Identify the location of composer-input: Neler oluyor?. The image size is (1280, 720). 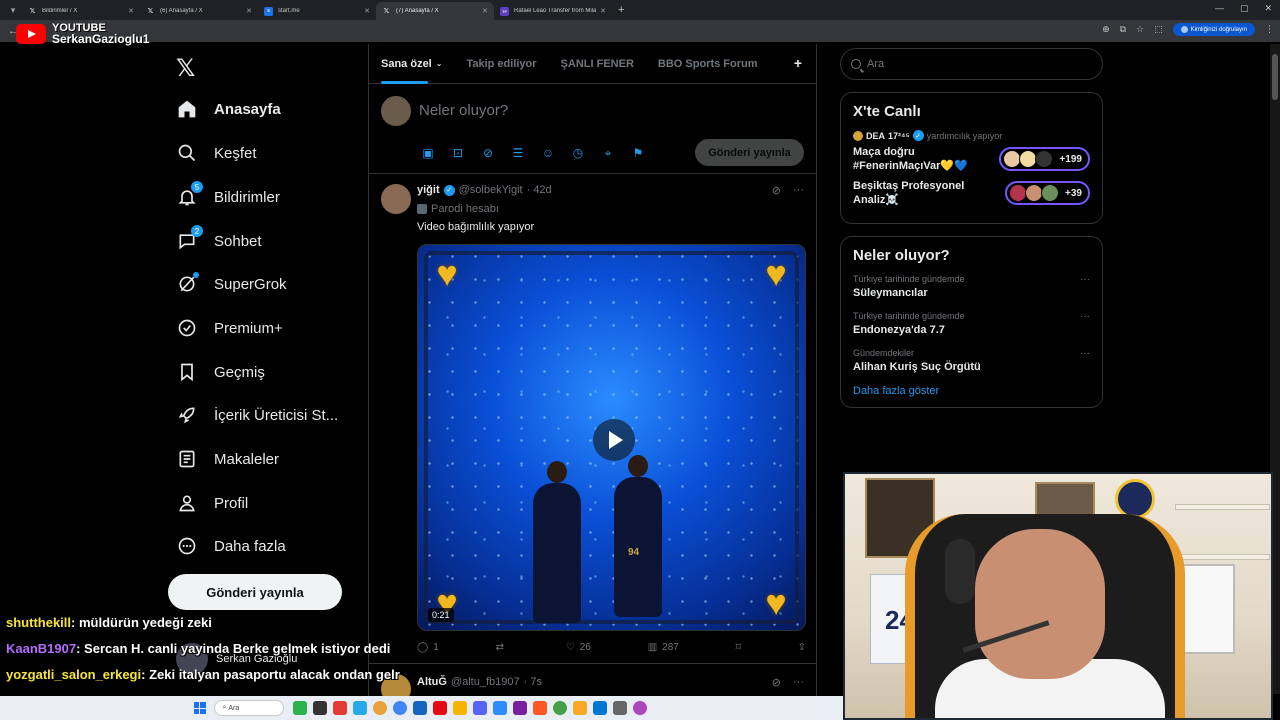
(463, 110).